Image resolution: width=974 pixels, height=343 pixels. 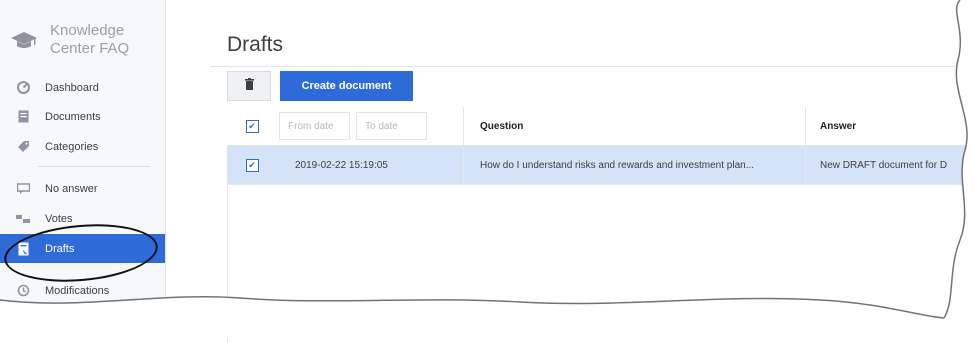 I want to click on column-header-question: Question, so click(x=634, y=126).